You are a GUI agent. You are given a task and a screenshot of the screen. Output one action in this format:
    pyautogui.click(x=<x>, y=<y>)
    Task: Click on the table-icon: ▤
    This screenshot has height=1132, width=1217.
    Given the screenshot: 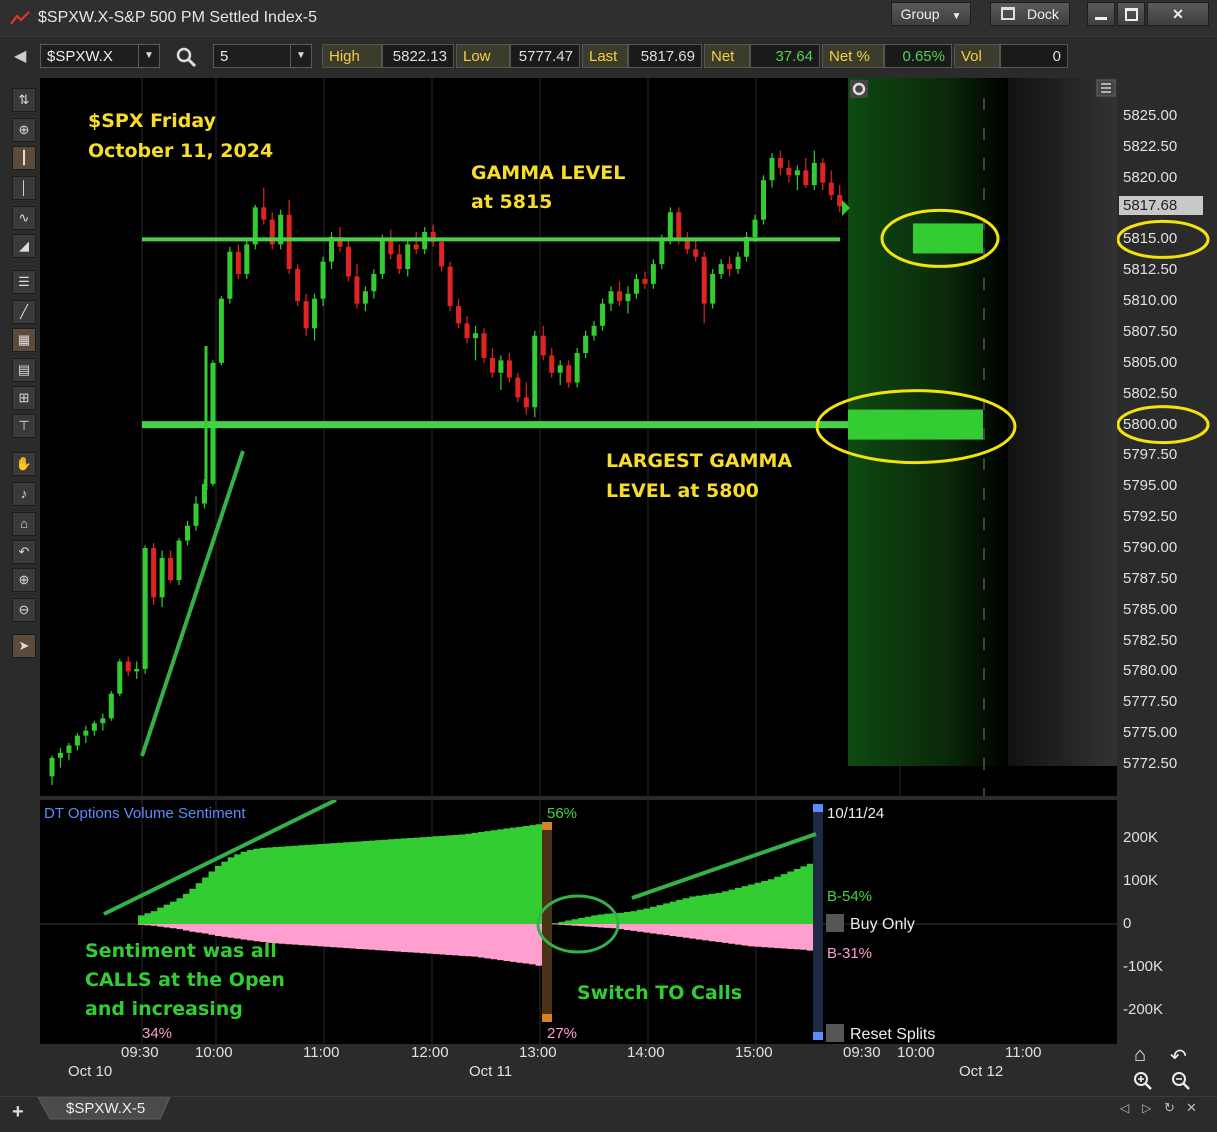 What is the action you would take?
    pyautogui.click(x=24, y=370)
    